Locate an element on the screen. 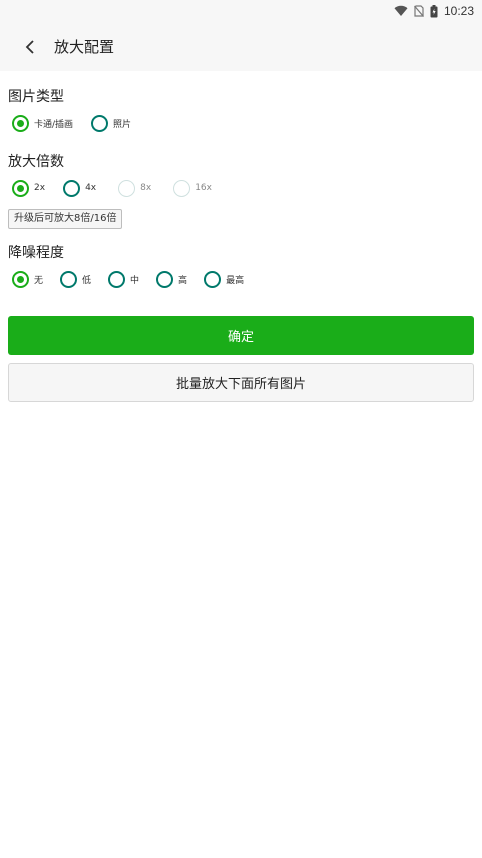 The height and width of the screenshot is (858, 482). radio-scale-16x: 16x is located at coordinates (190, 188).